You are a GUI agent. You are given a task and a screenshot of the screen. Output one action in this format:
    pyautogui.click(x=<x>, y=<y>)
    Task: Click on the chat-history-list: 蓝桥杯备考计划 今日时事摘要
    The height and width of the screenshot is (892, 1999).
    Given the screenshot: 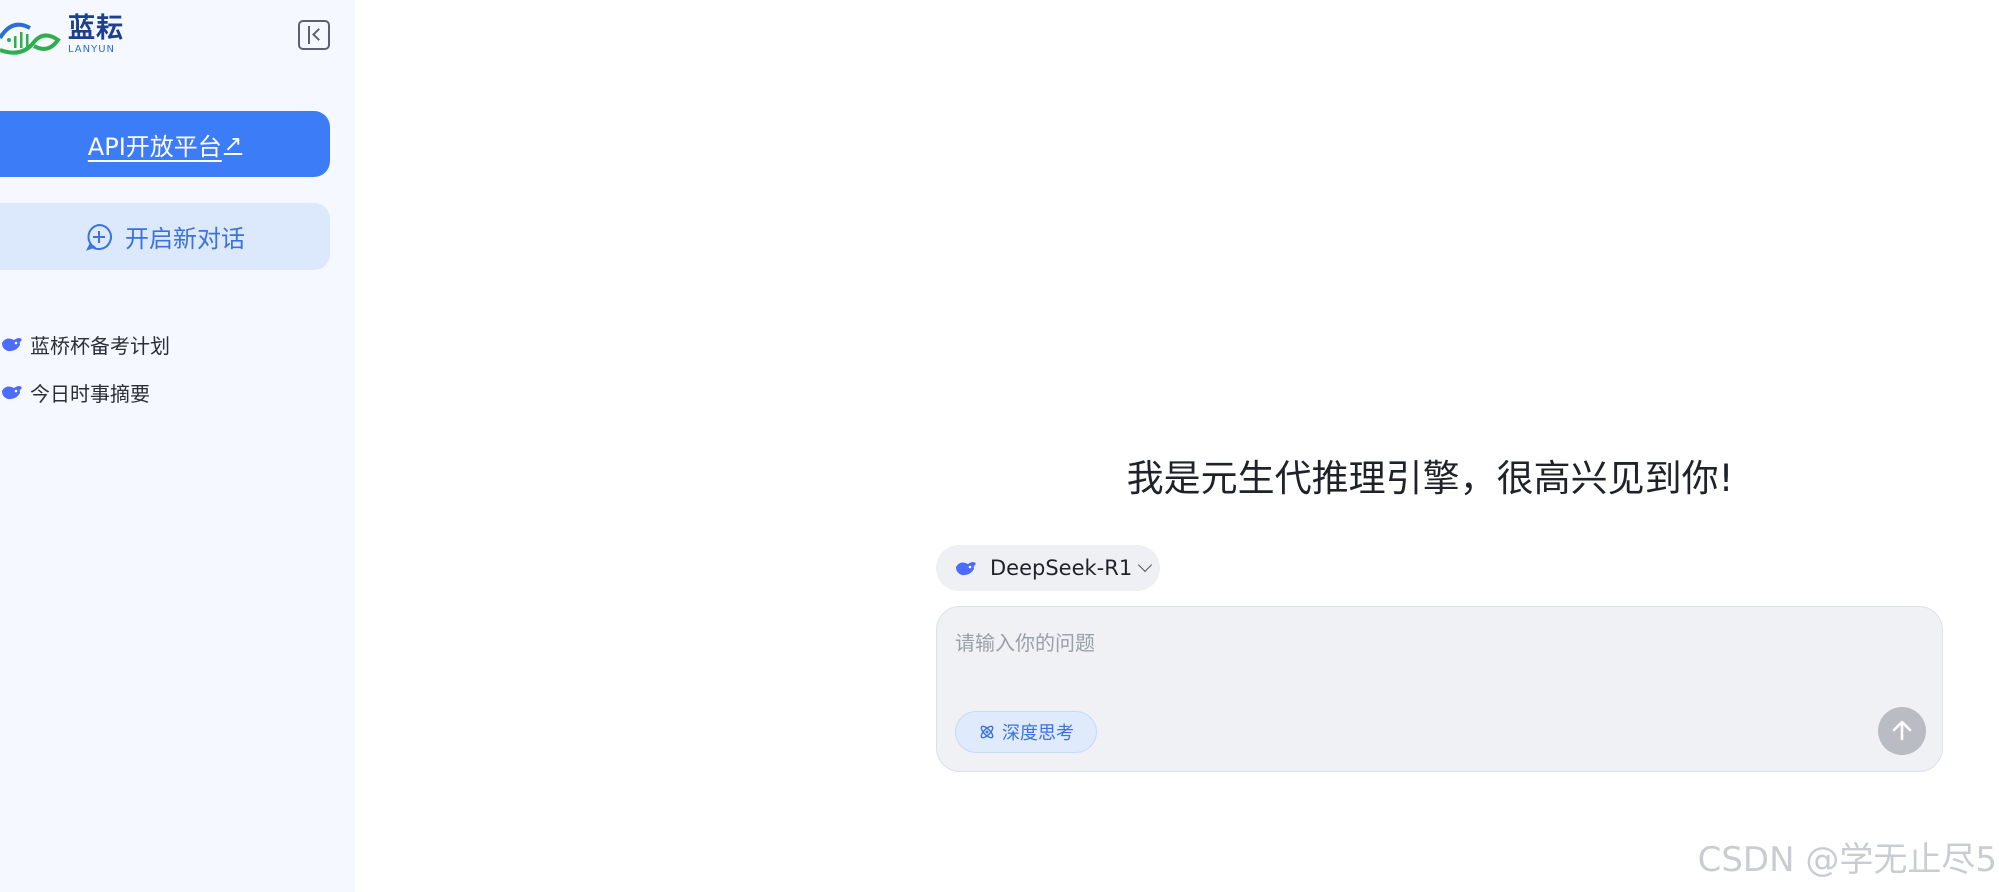 What is the action you would take?
    pyautogui.click(x=177, y=368)
    